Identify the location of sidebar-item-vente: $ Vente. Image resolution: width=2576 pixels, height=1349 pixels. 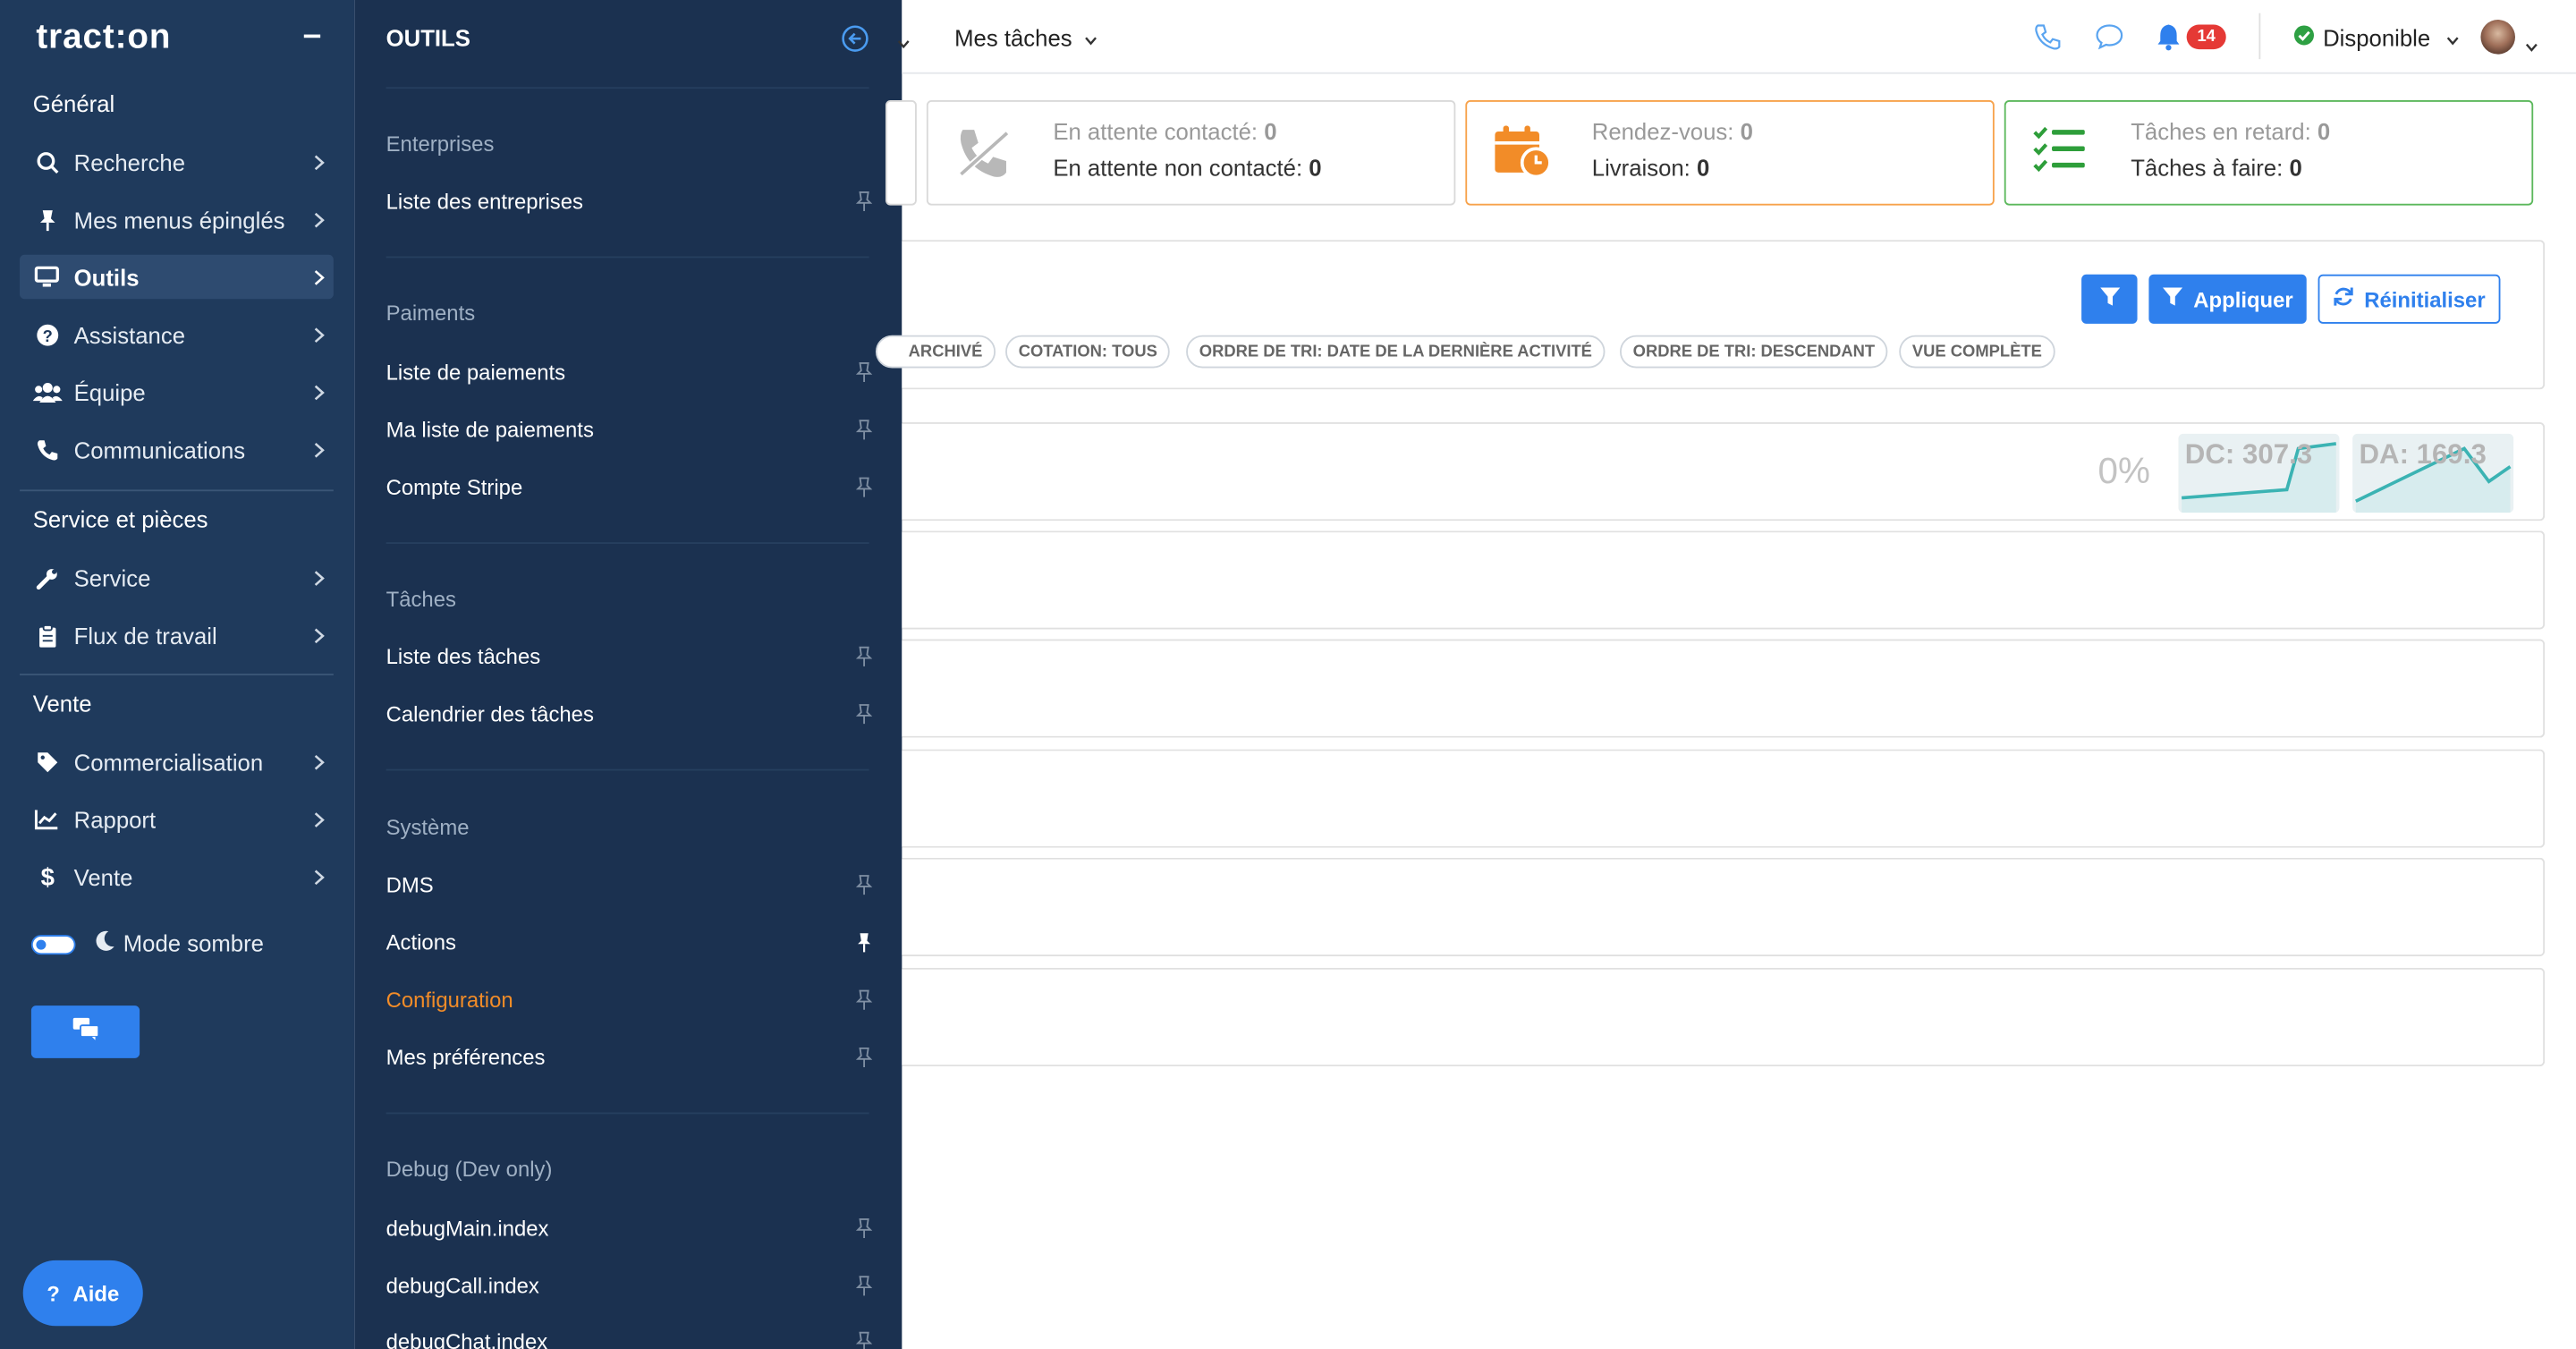
(177, 876).